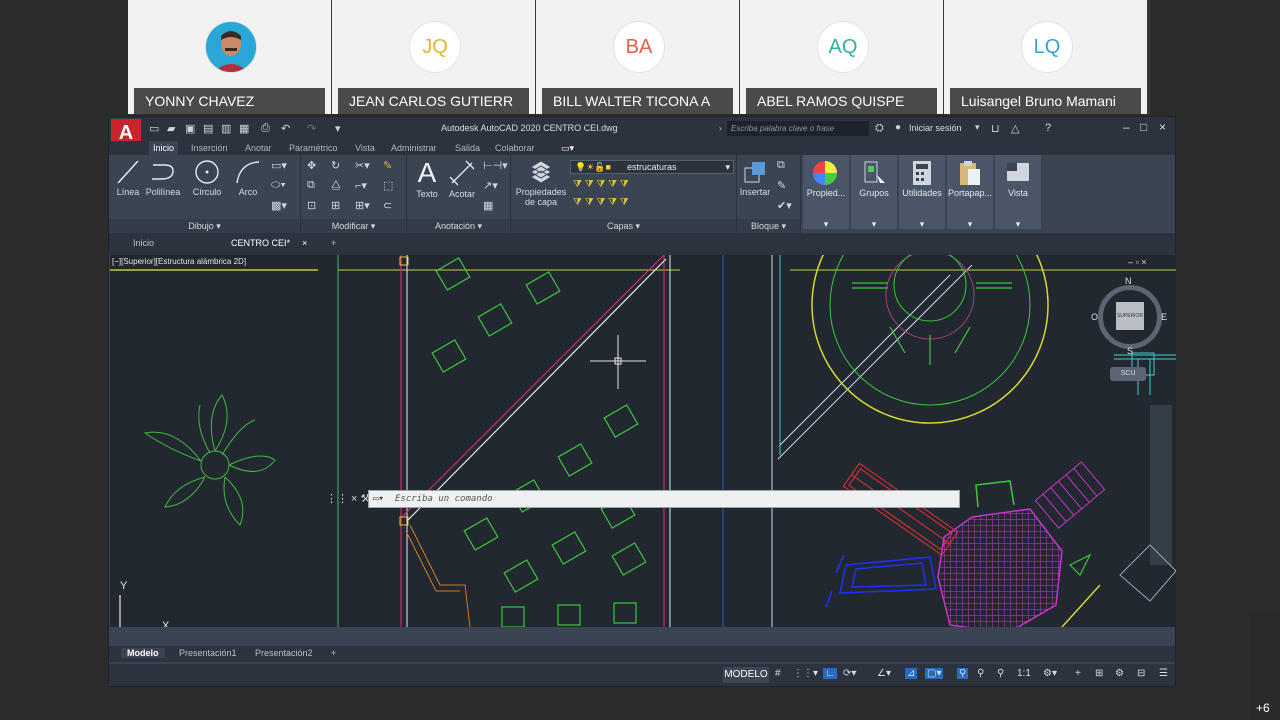 Image resolution: width=1280 pixels, height=720 pixels. I want to click on workspace-gear-icon: ⚙▾, so click(1050, 673).